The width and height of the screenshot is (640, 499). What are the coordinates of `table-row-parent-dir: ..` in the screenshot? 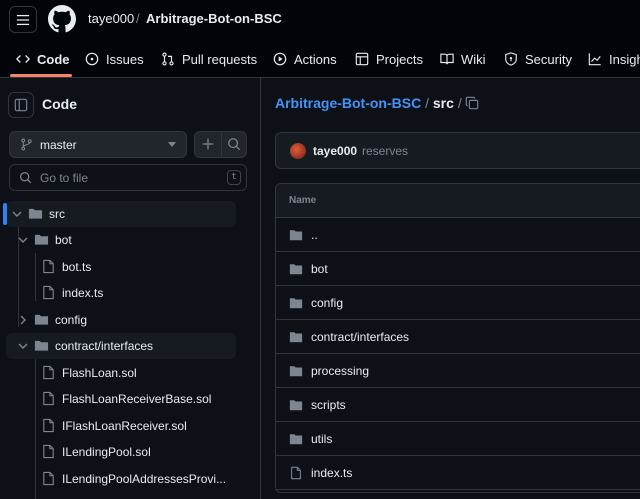 It's located at (458, 235).